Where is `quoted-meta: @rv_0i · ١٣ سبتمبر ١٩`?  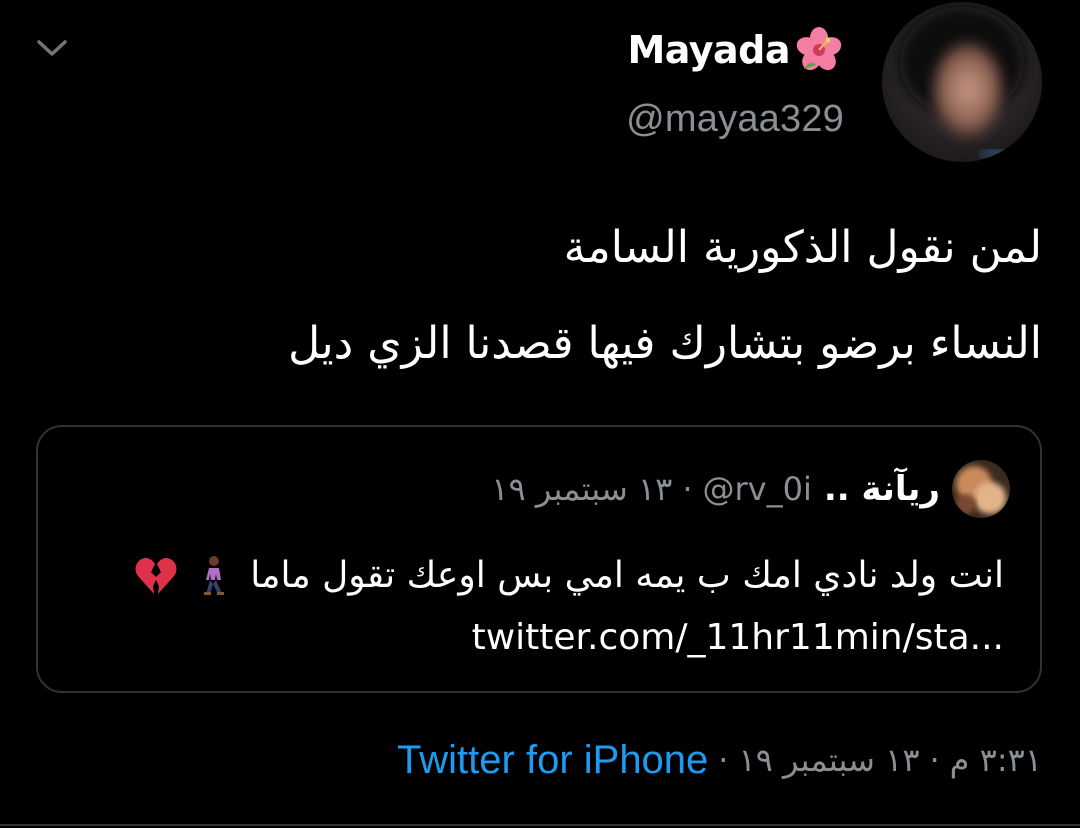 quoted-meta: @rv_0i · ١٣ سبتمبر ١٩ is located at coordinates (651, 489).